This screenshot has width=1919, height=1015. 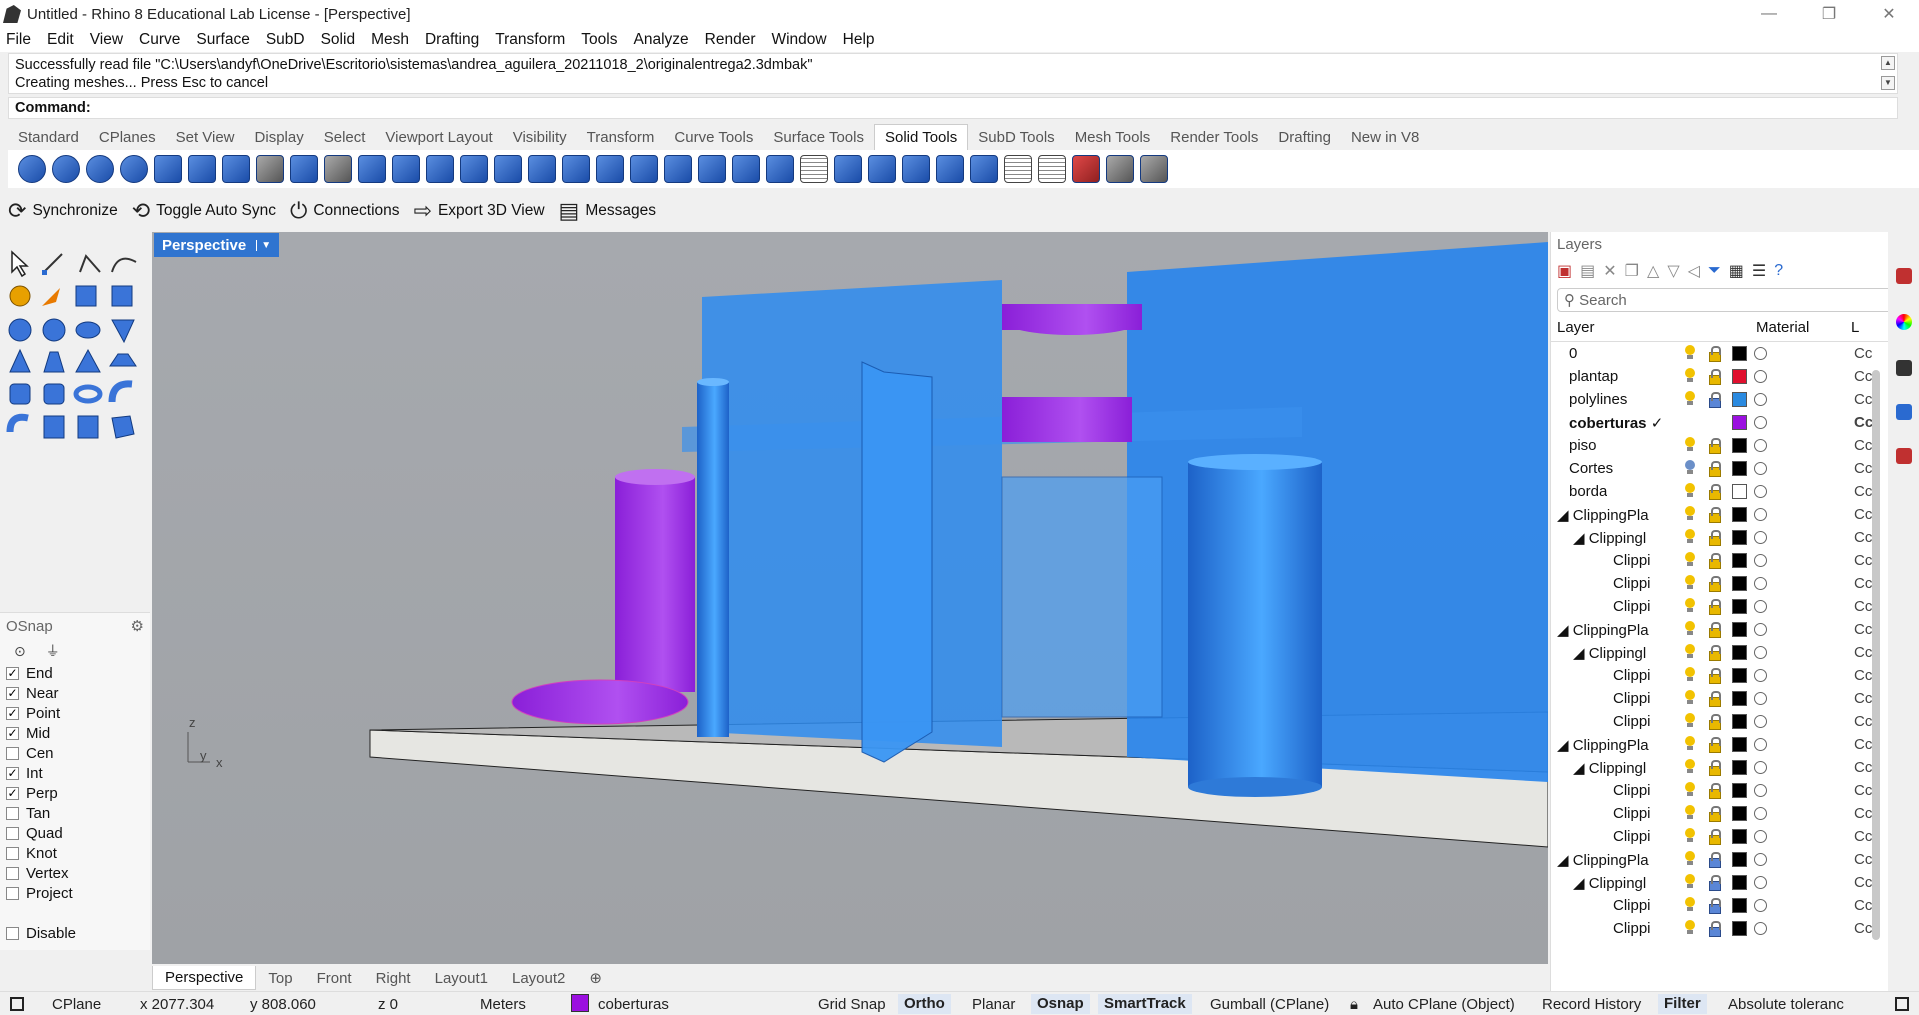 I want to click on text-object-icon, so click(x=123, y=427).